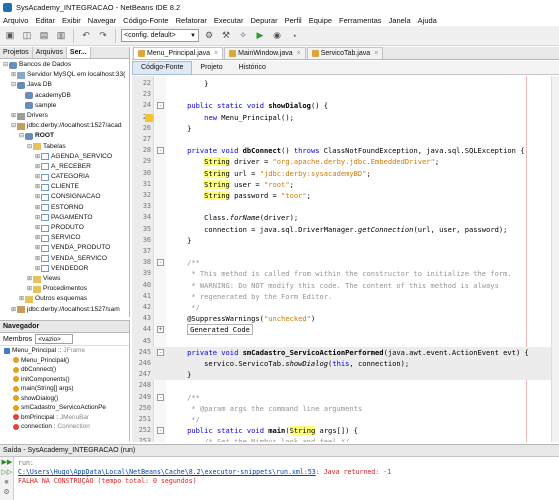 This screenshot has width=559, height=500. Describe the element at coordinates (64, 157) in the screenshot. I see `tree-node: ⊞ AGENDA_SERVICO` at that location.